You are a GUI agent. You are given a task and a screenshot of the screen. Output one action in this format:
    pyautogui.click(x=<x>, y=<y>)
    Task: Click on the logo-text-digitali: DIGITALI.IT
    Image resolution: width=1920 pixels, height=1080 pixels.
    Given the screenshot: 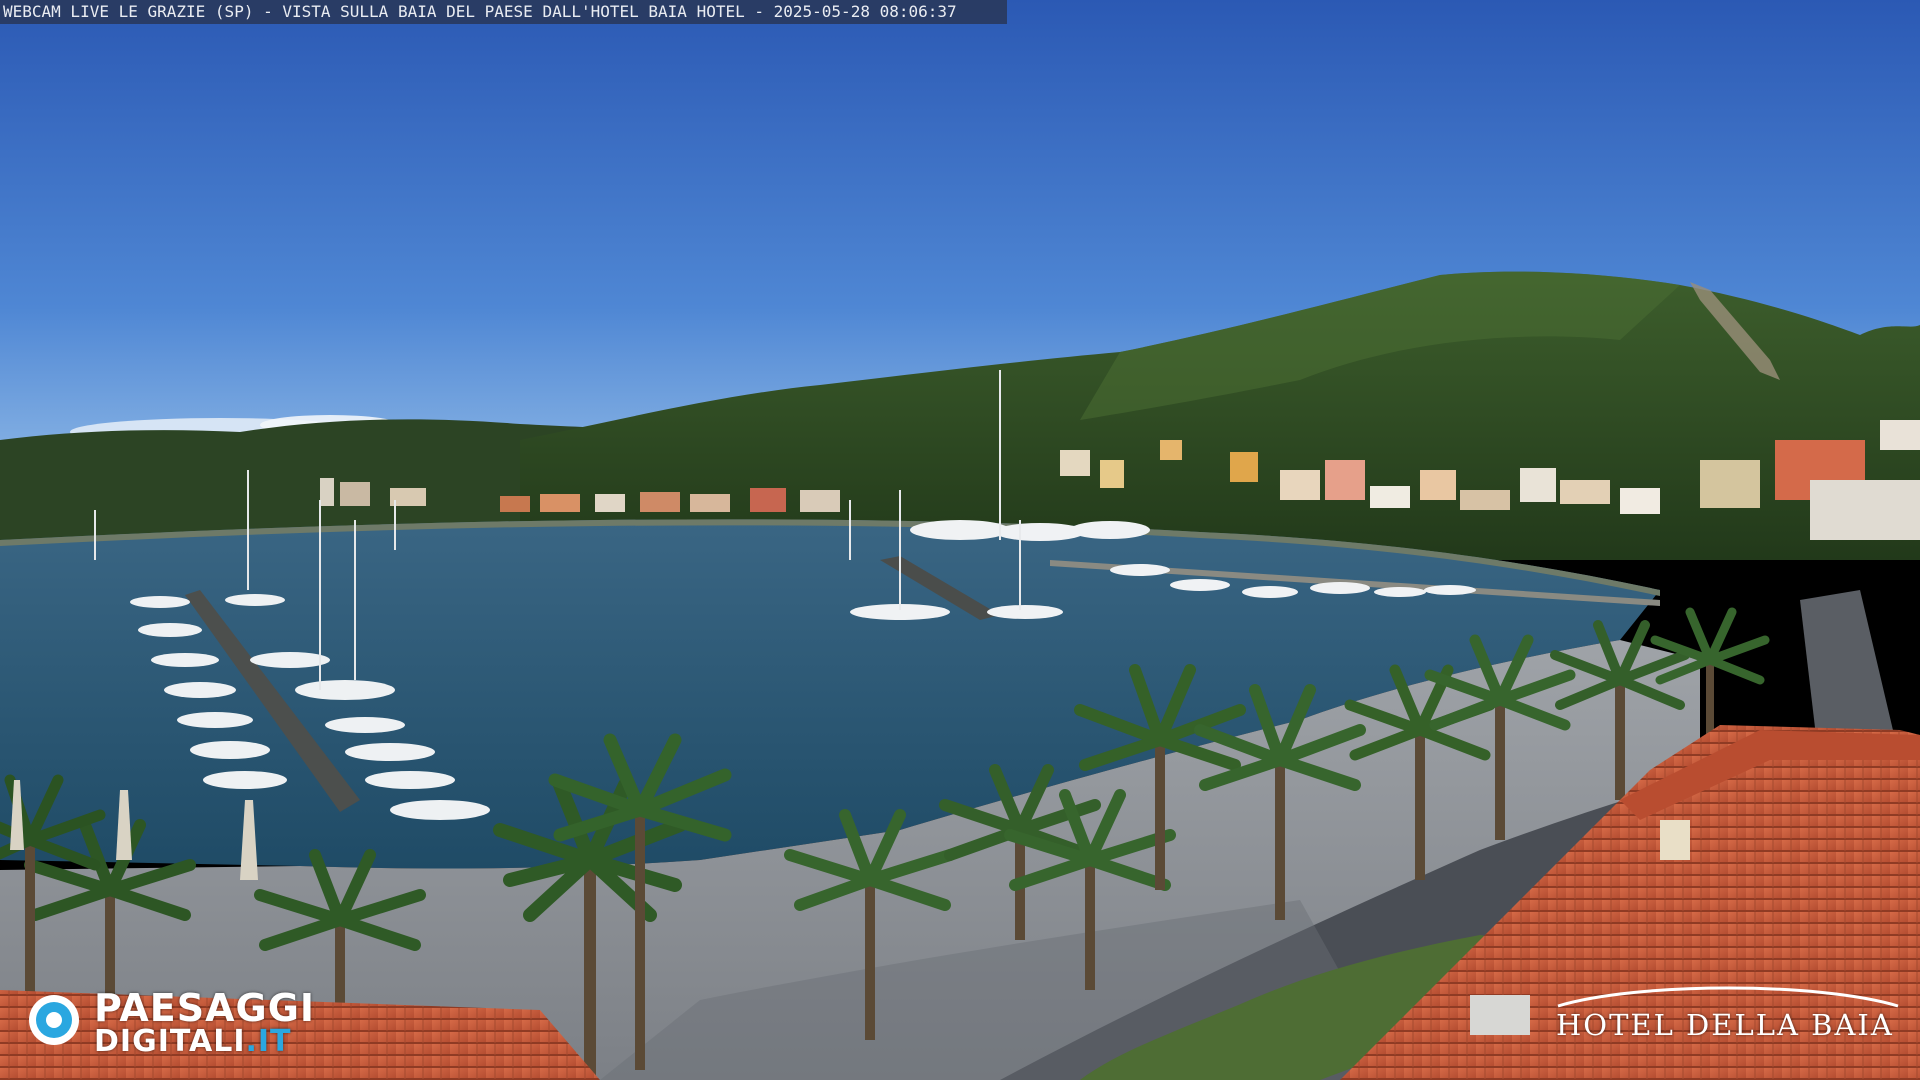 What is the action you would take?
    pyautogui.click(x=193, y=1041)
    